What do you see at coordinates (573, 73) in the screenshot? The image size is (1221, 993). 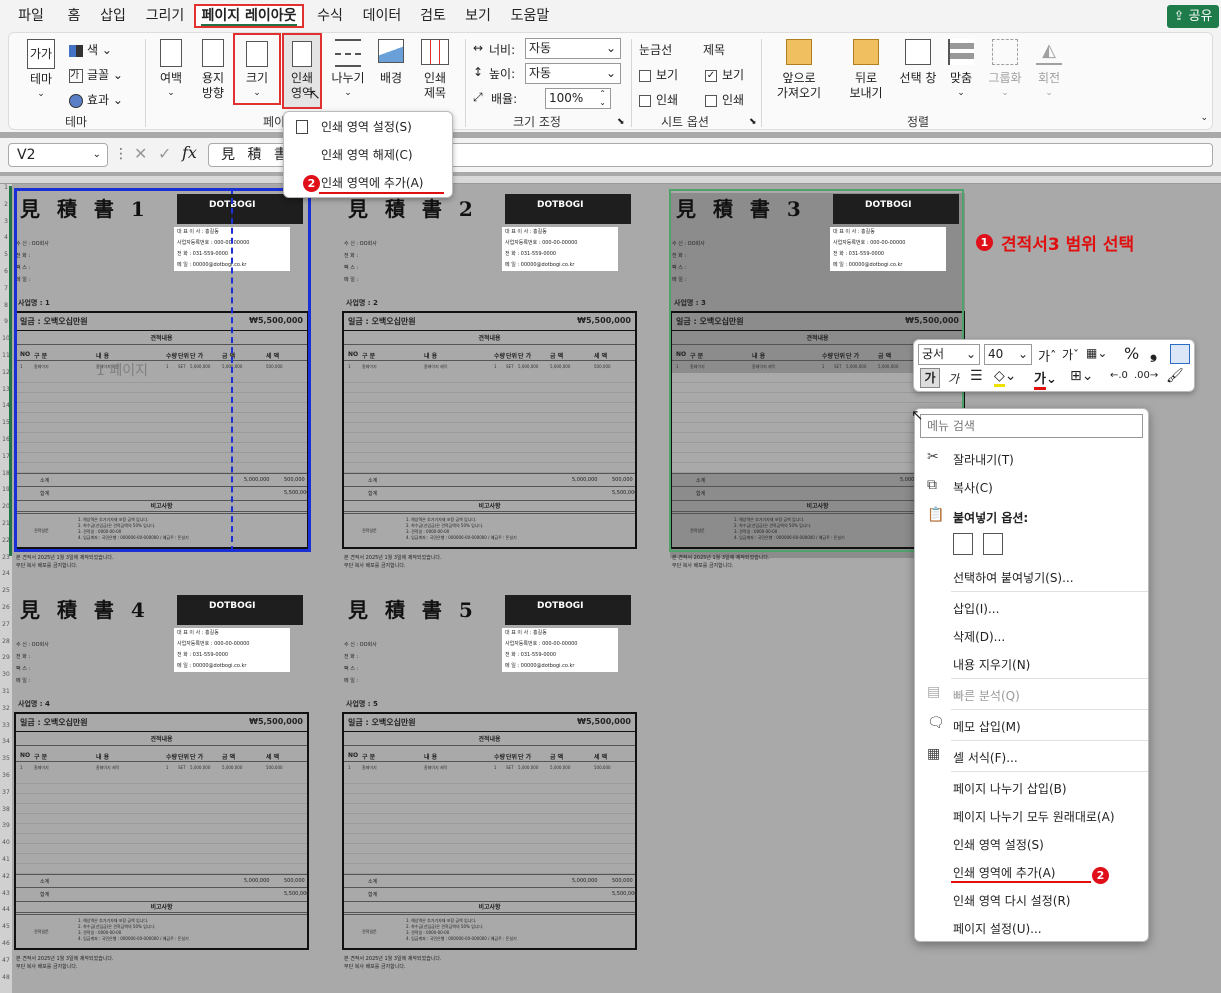 I see `height-select: 자동 ⌄` at bounding box center [573, 73].